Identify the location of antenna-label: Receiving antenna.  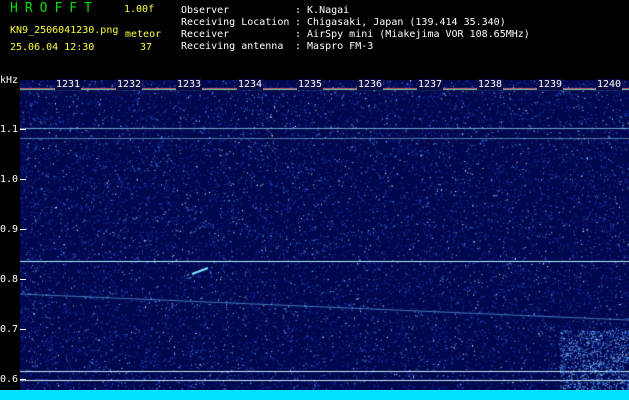
(232, 46).